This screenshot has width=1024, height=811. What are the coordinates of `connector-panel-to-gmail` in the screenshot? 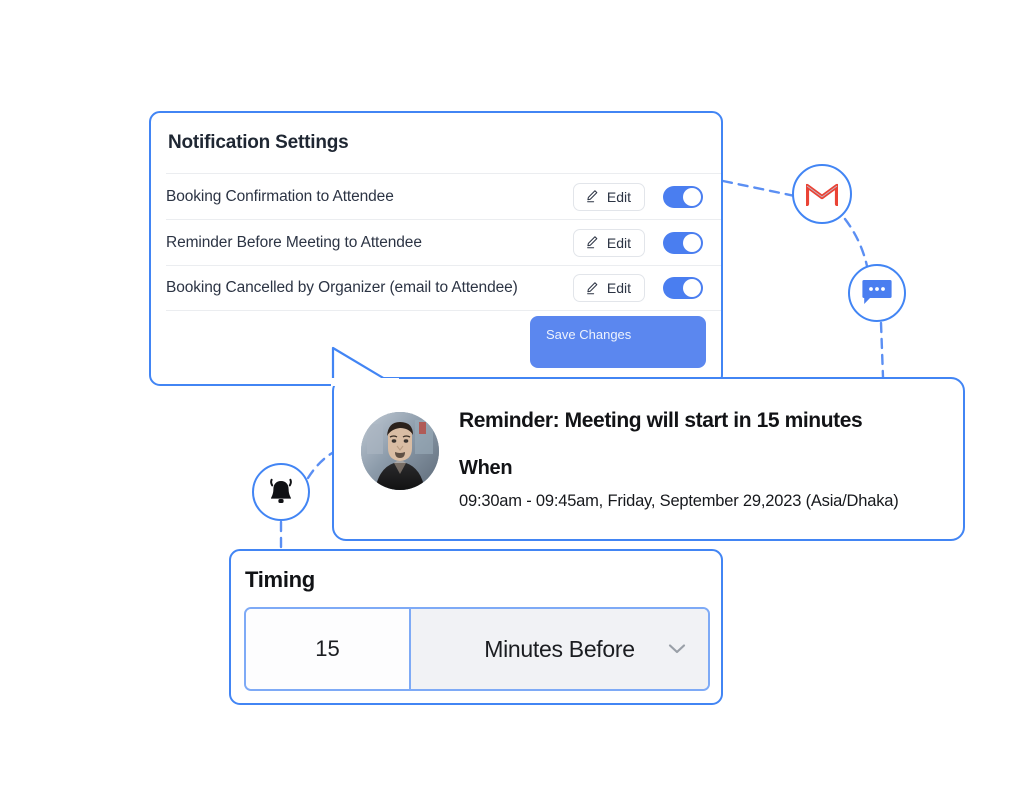 It's located at (759, 188).